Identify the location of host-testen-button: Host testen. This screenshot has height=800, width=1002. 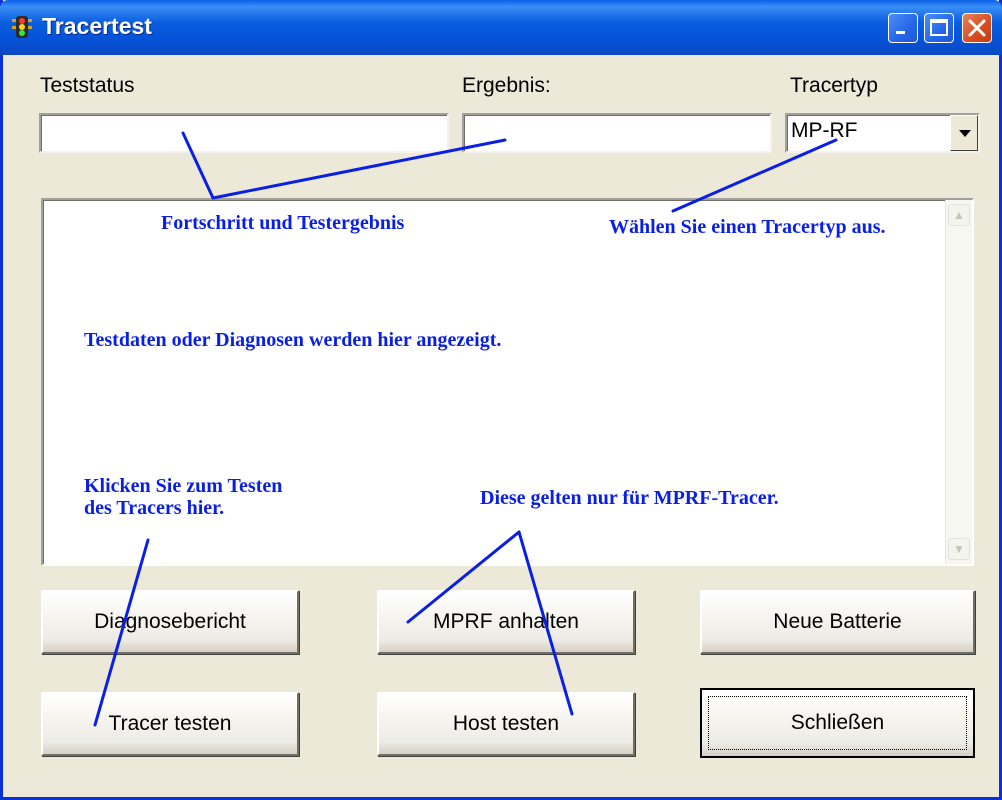
(506, 724).